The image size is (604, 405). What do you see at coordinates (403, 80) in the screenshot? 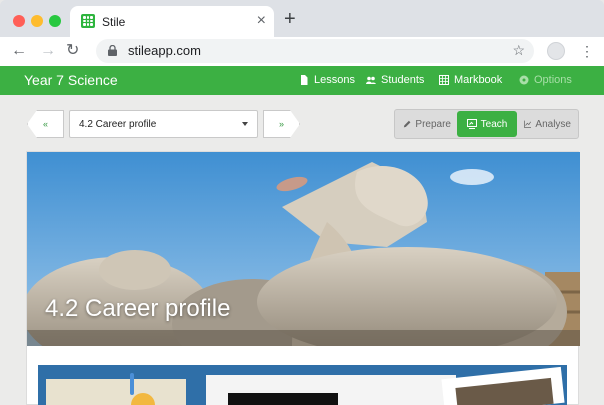
I see `nav-students-label: Students` at bounding box center [403, 80].